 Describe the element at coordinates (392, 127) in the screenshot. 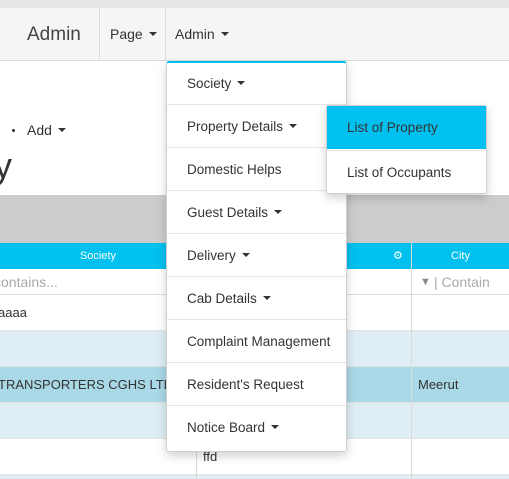

I see `submenu-item-label: List of Property` at that location.